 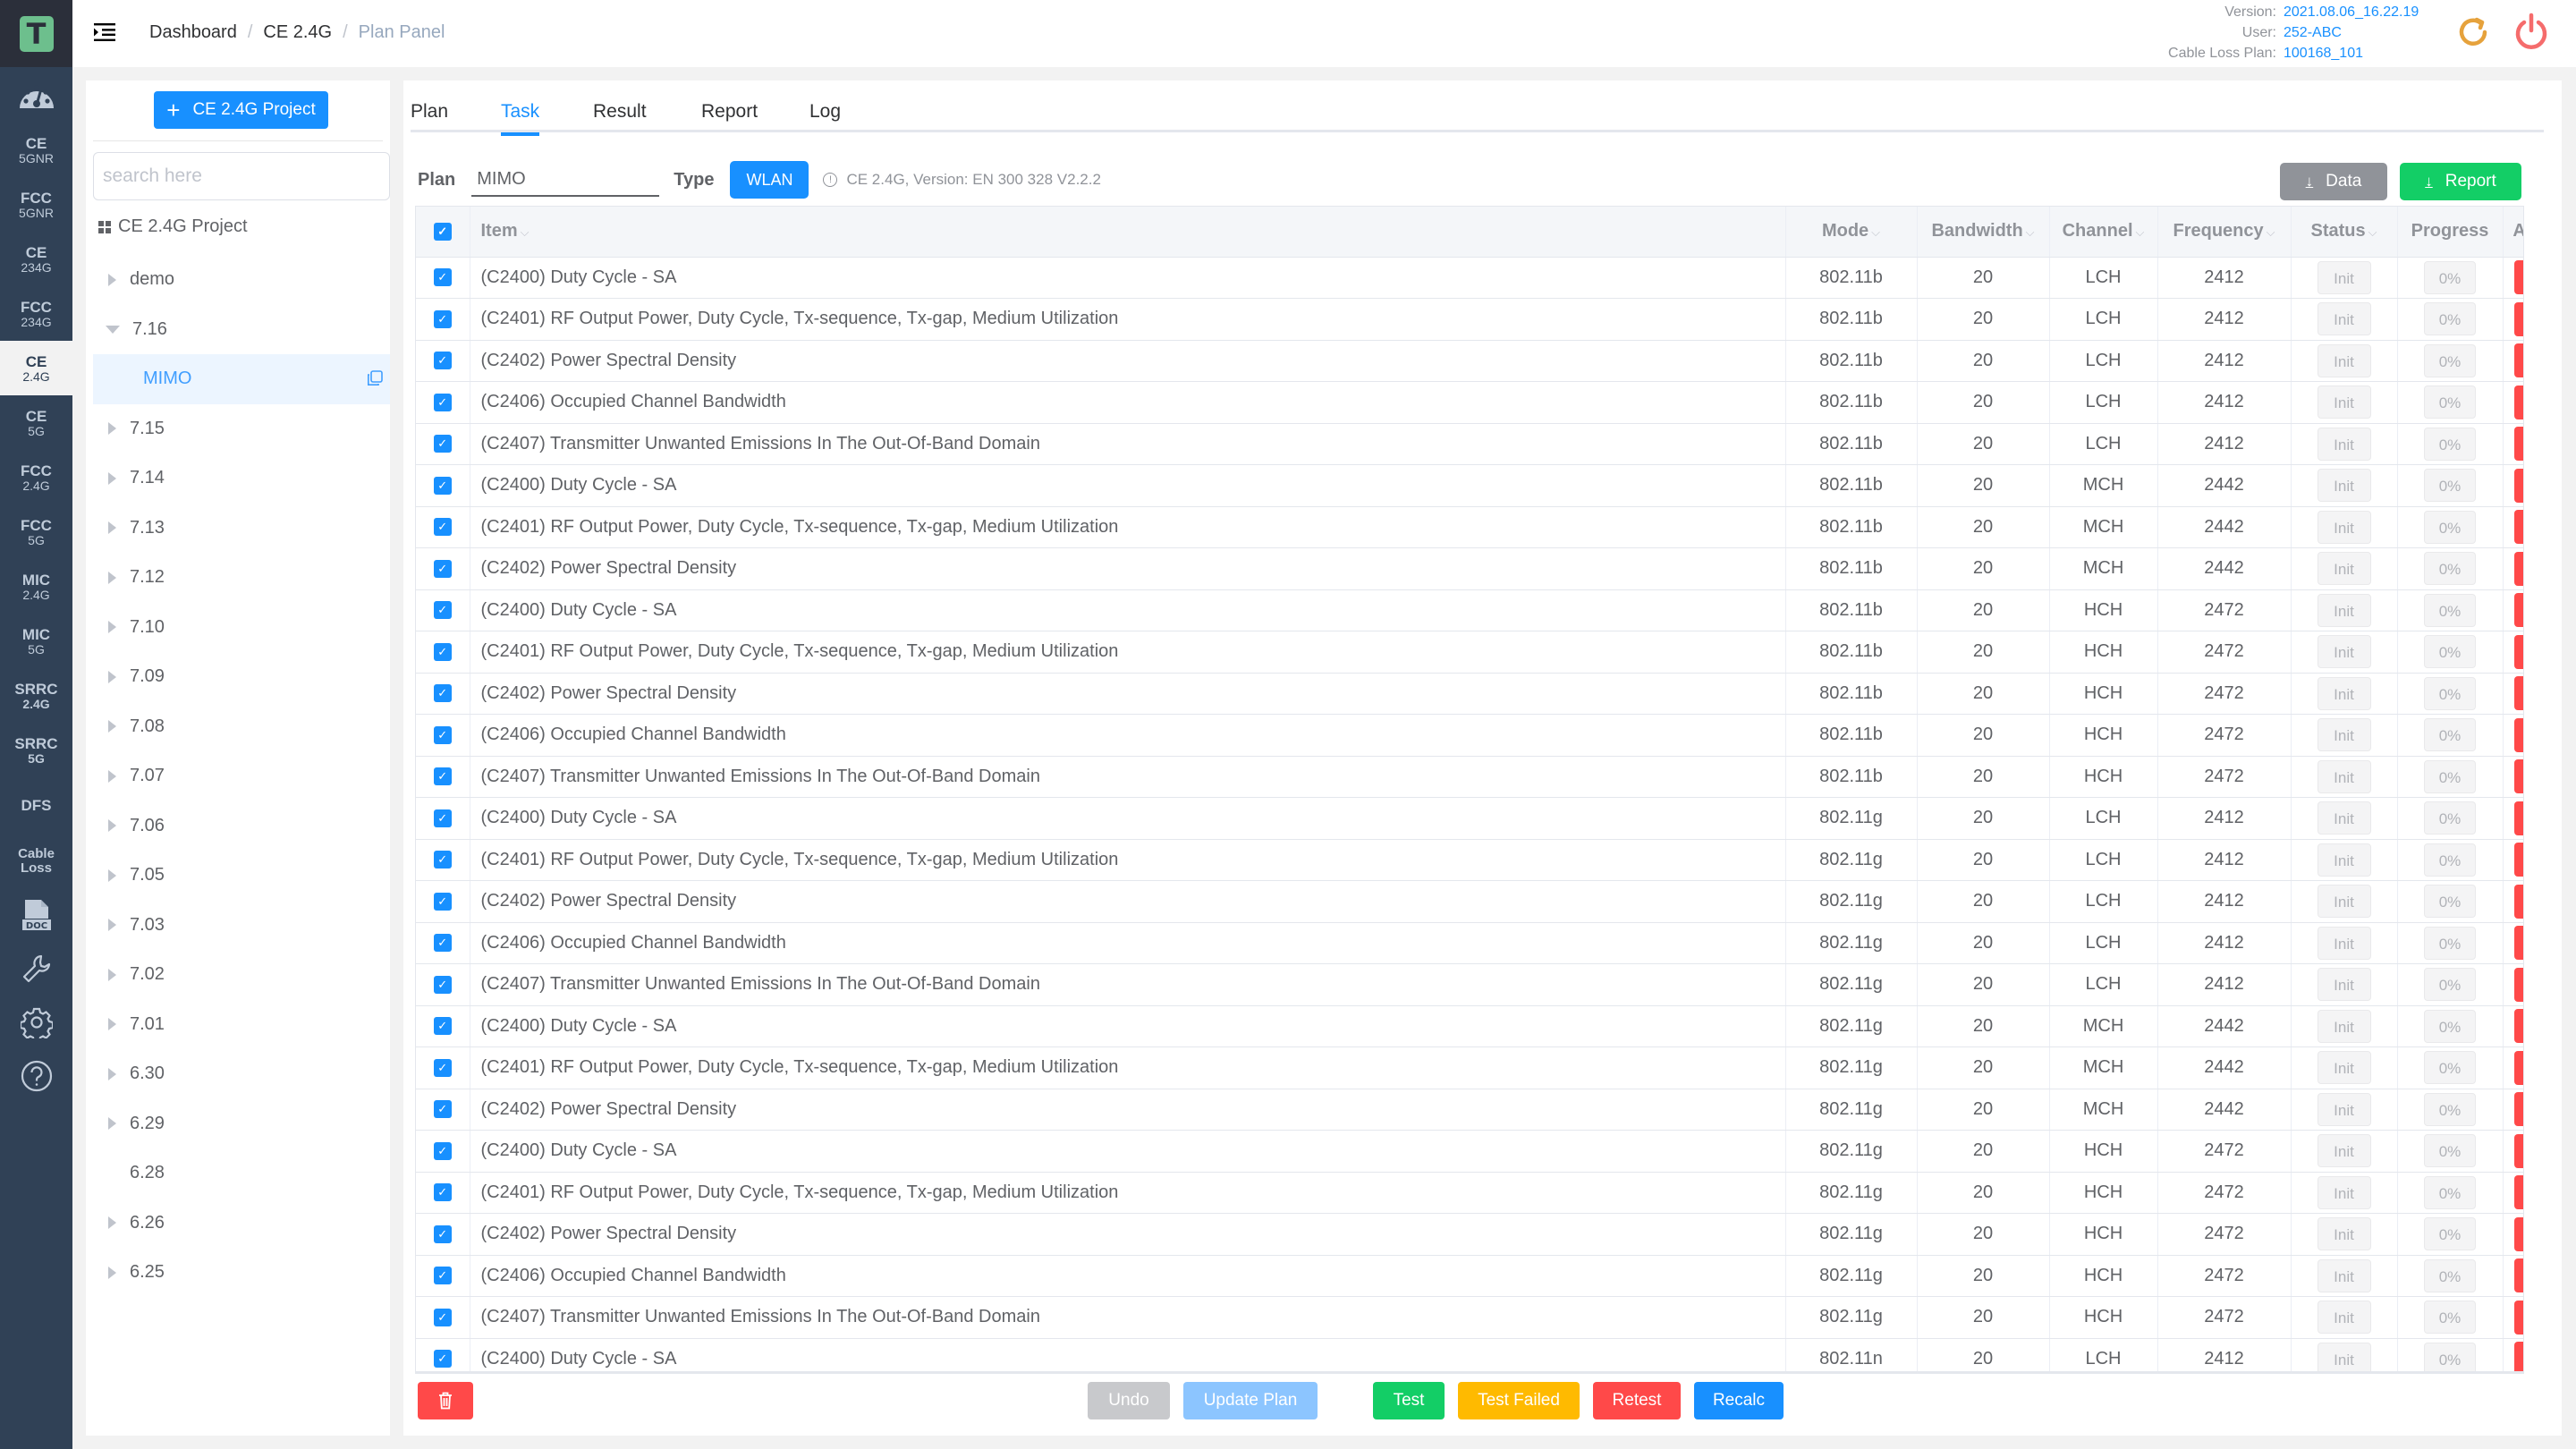 What do you see at coordinates (241, 110) in the screenshot?
I see `new-project-button: + CE 2.4G Project` at bounding box center [241, 110].